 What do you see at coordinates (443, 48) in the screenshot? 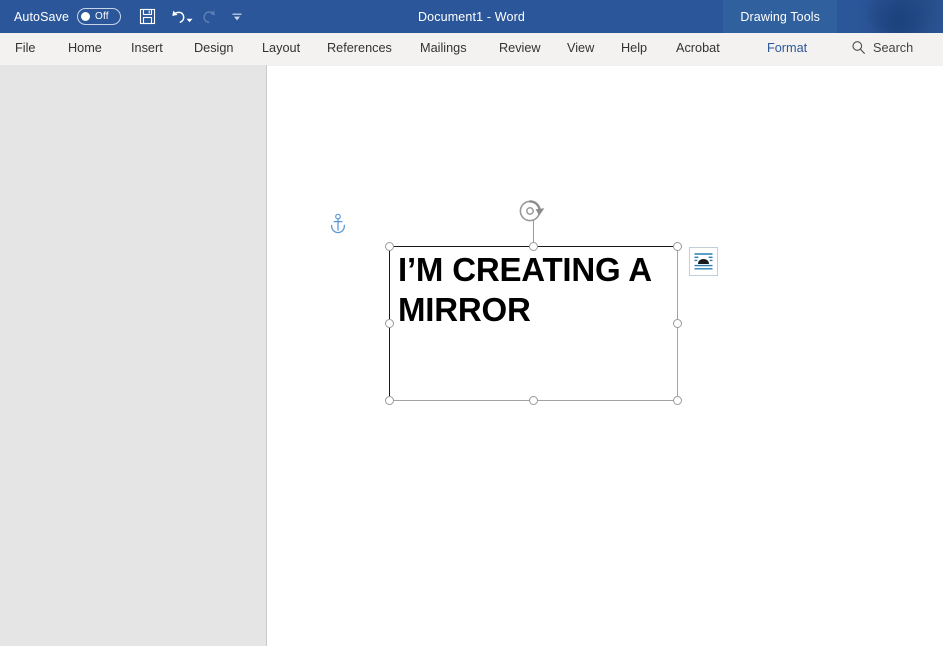
I see `tab-mailings: Mailings` at bounding box center [443, 48].